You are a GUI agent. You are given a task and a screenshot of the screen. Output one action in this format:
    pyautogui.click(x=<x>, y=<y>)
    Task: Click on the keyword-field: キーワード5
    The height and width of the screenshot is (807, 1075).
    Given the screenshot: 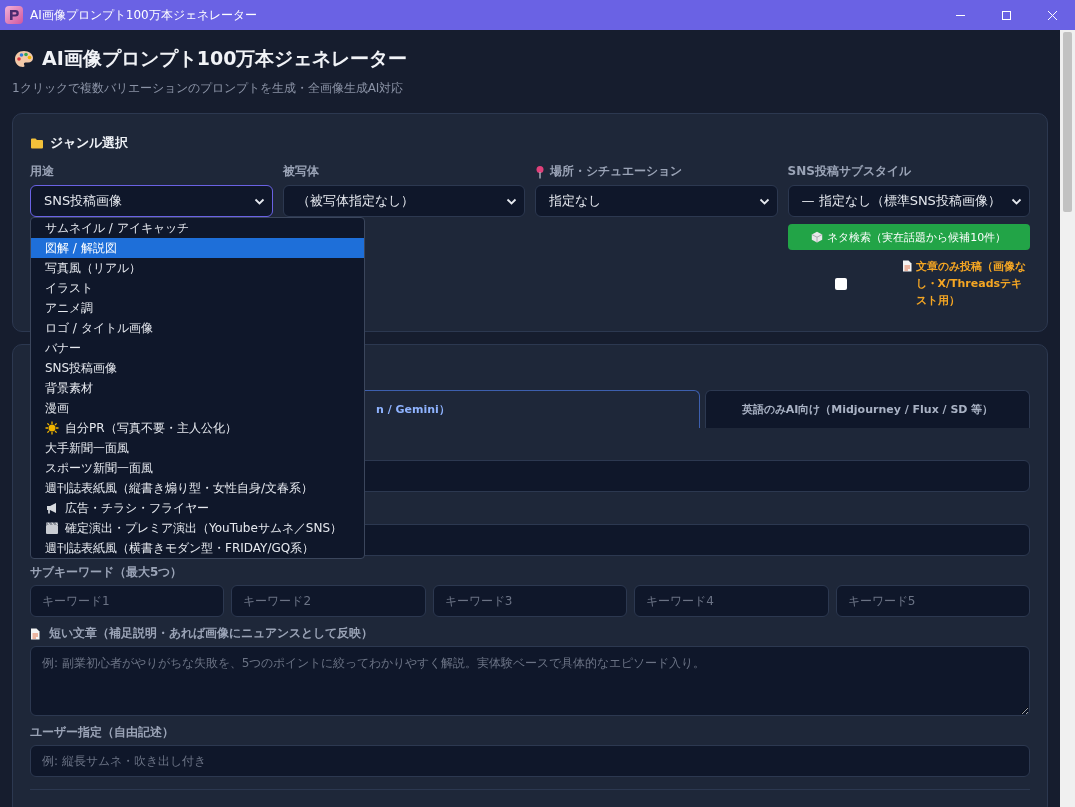 What is the action you would take?
    pyautogui.click(x=933, y=601)
    